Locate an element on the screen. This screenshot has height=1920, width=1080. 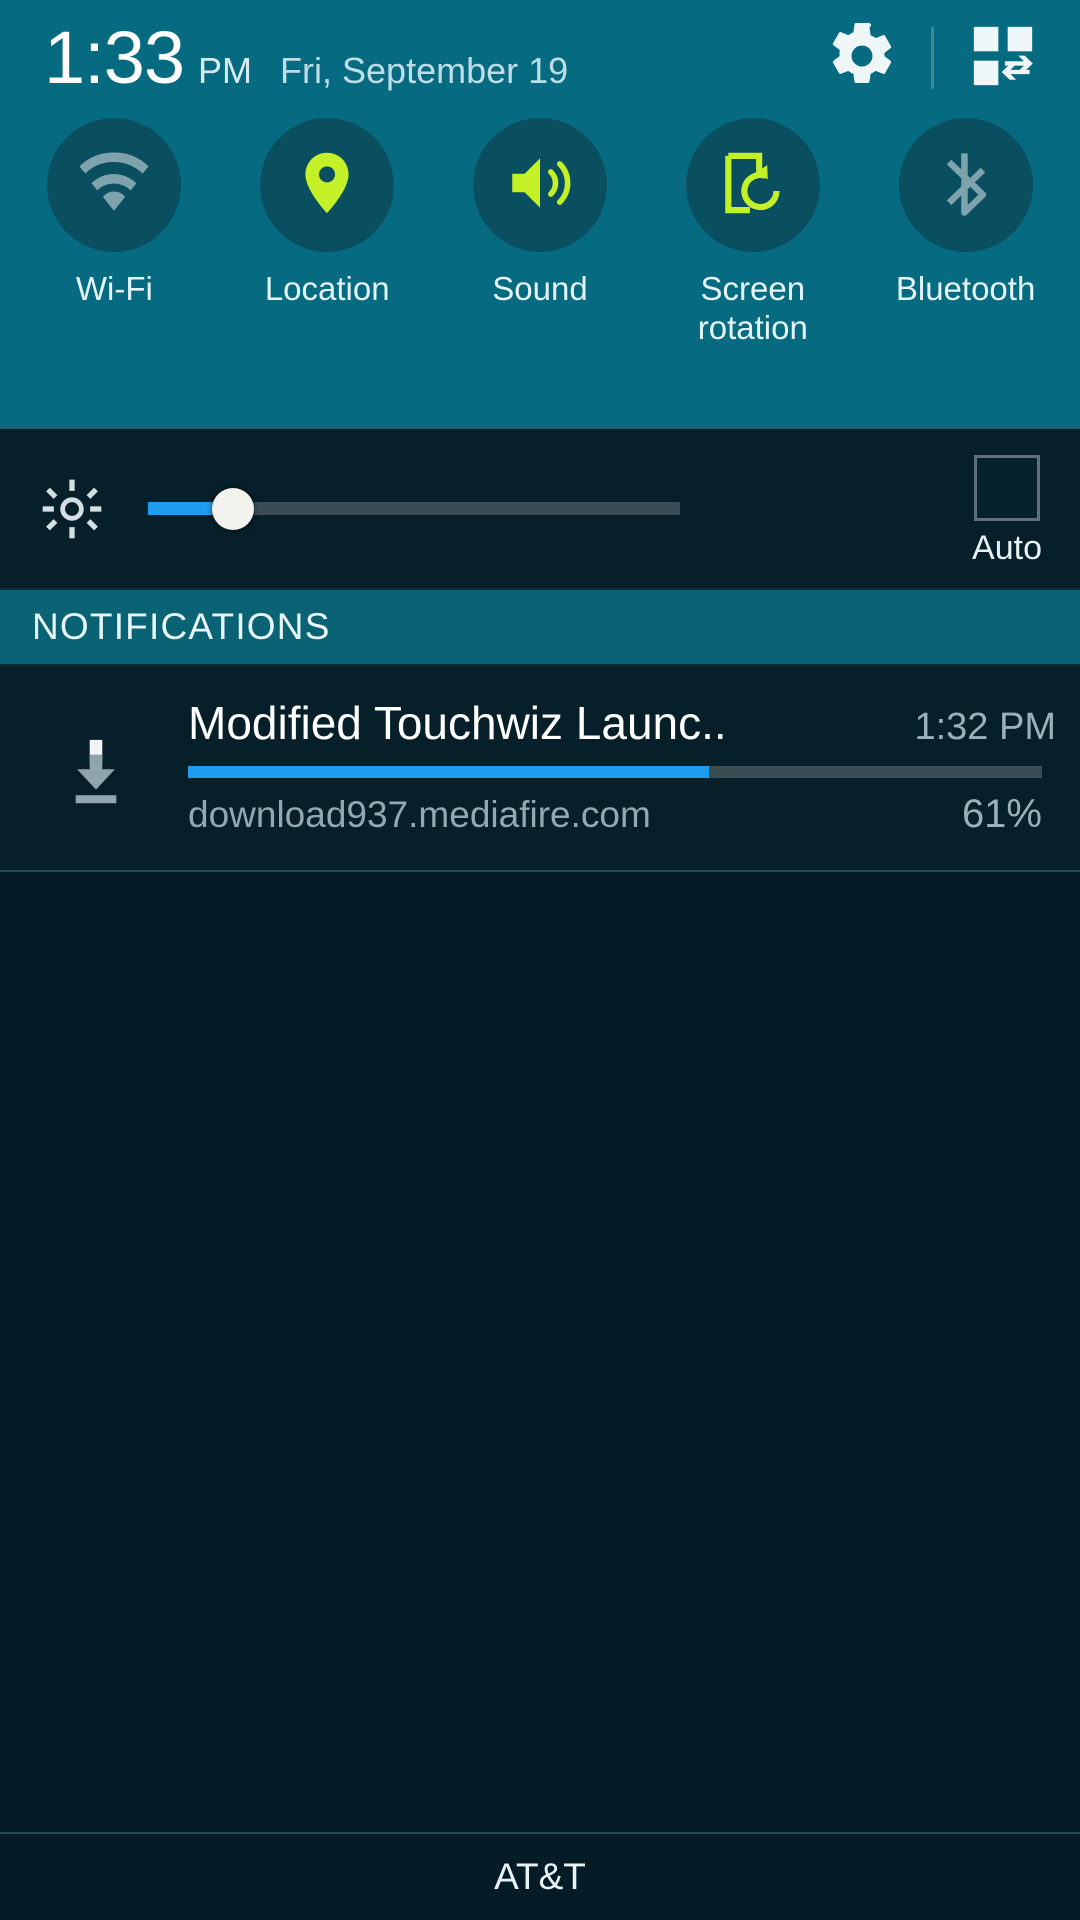
toggle-bluetooth: Bluetooth is located at coordinates (965, 213).